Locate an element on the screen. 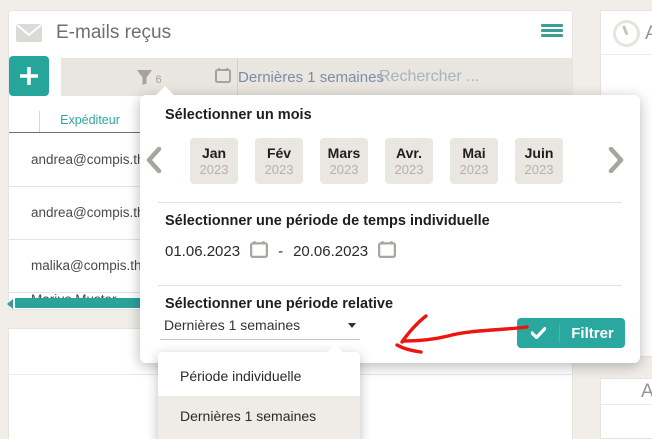 The image size is (652, 439). month-section-title: Sélectionner un mois is located at coordinates (238, 115).